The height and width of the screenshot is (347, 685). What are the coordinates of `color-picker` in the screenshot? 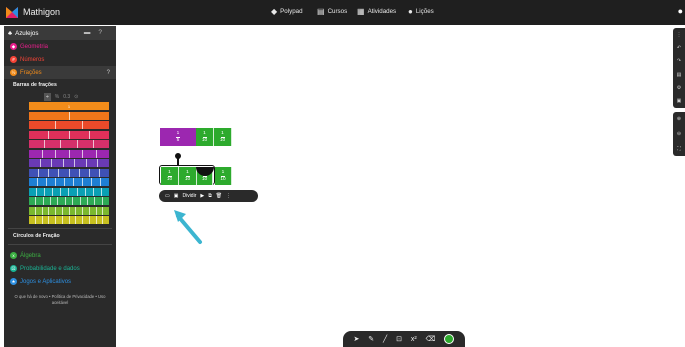 It's located at (449, 339).